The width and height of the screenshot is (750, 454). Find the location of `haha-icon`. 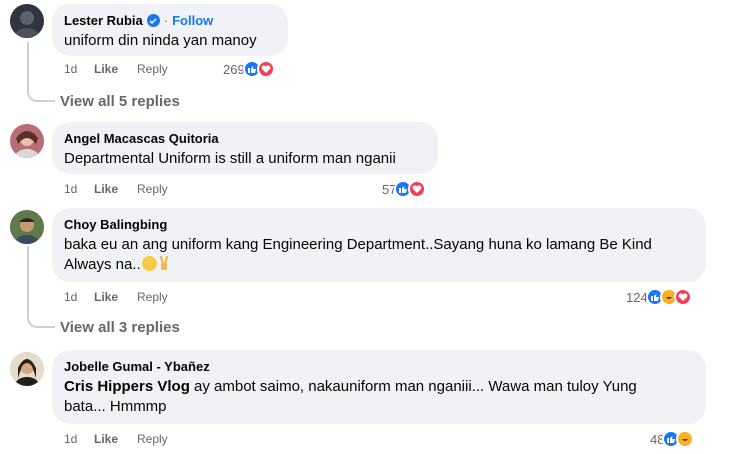

haha-icon is located at coordinates (685, 439).